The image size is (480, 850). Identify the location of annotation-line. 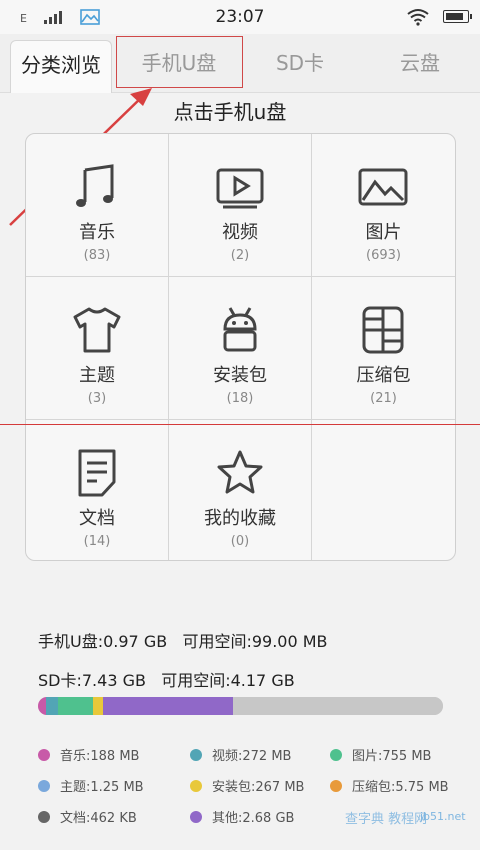
(240, 424).